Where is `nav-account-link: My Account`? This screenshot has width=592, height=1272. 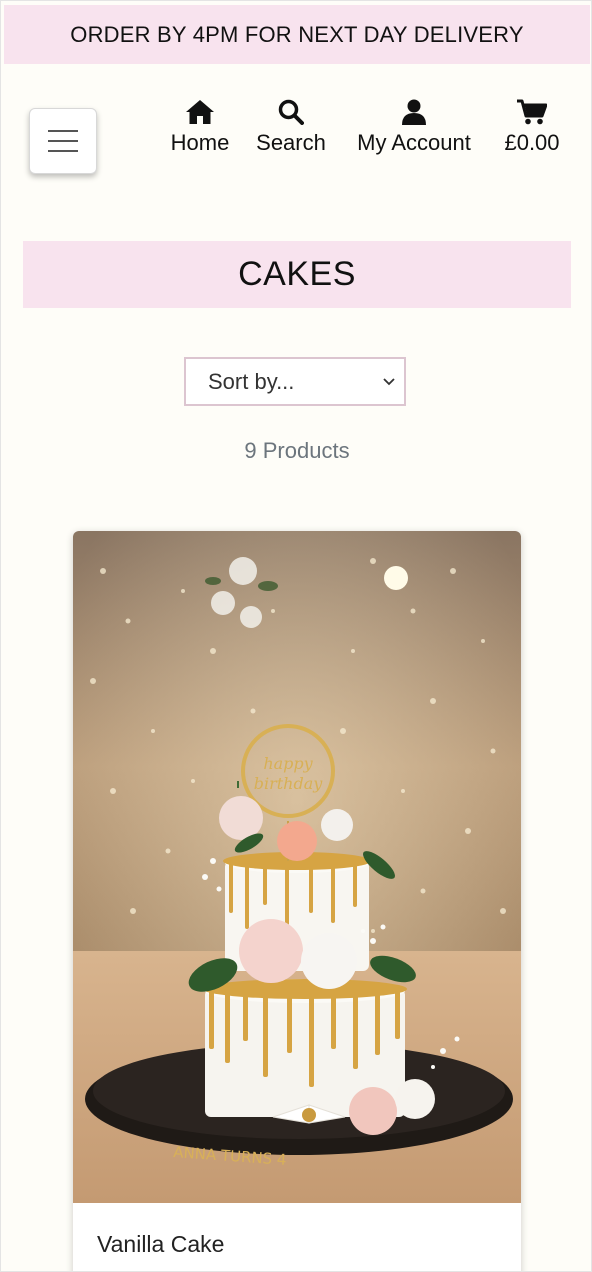 nav-account-link: My Account is located at coordinates (414, 126).